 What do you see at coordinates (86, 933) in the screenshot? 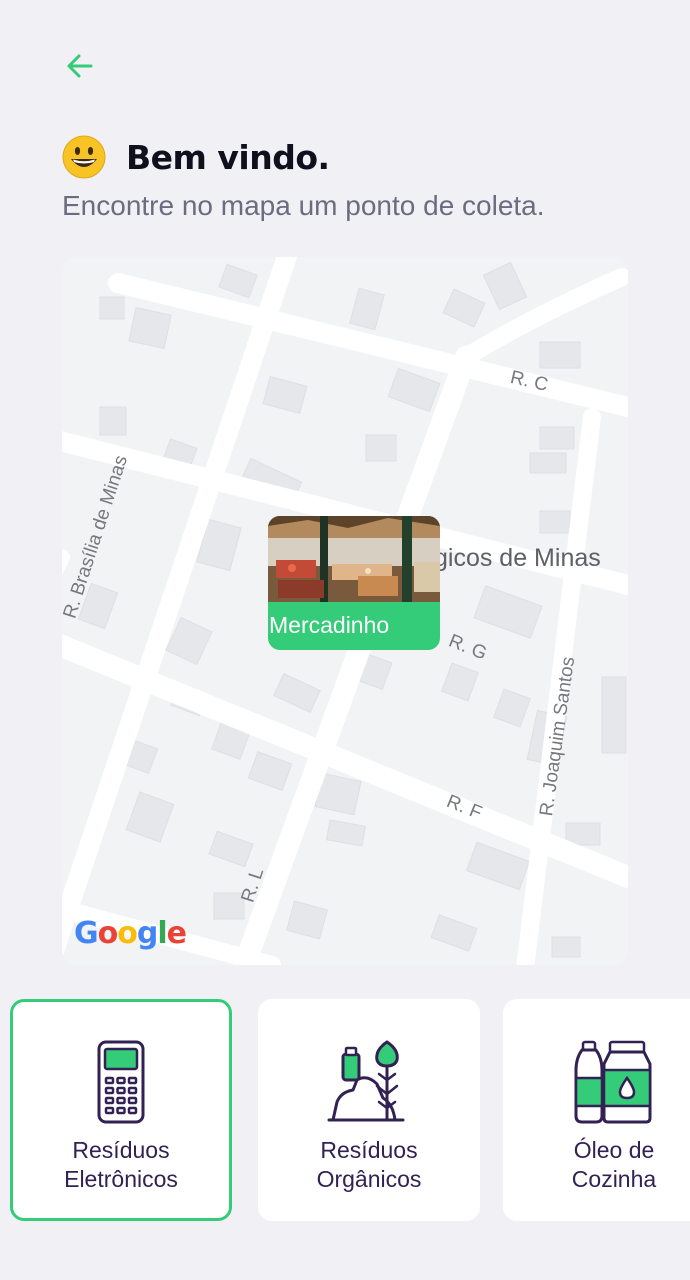
I see `google-logo-letter: G` at bounding box center [86, 933].